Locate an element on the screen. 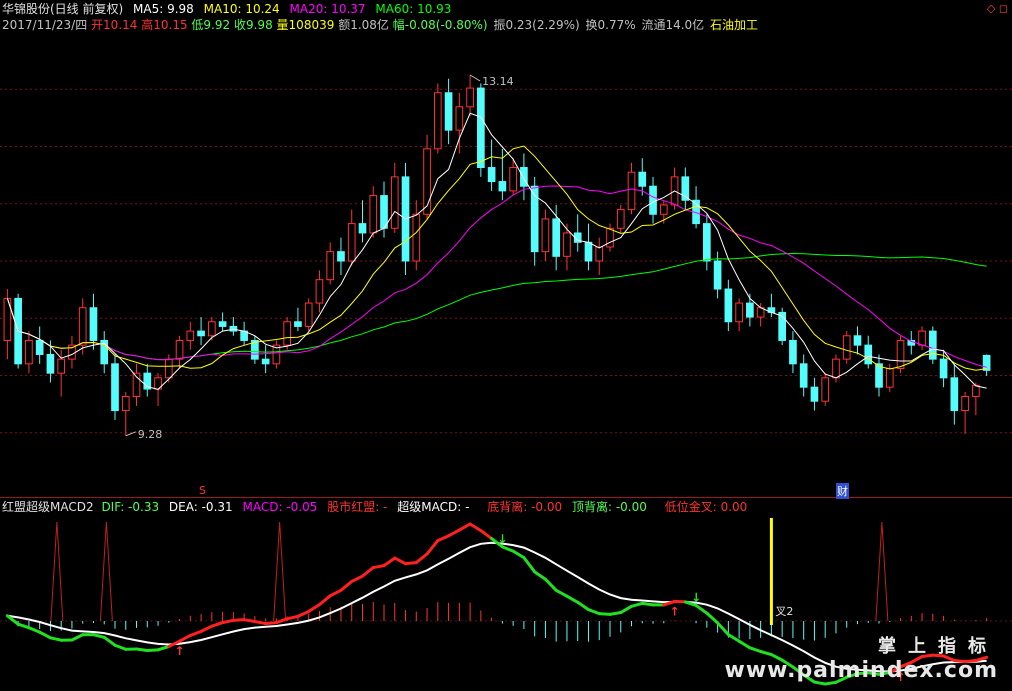  amount-label: 额1.08亿 is located at coordinates (363, 25).